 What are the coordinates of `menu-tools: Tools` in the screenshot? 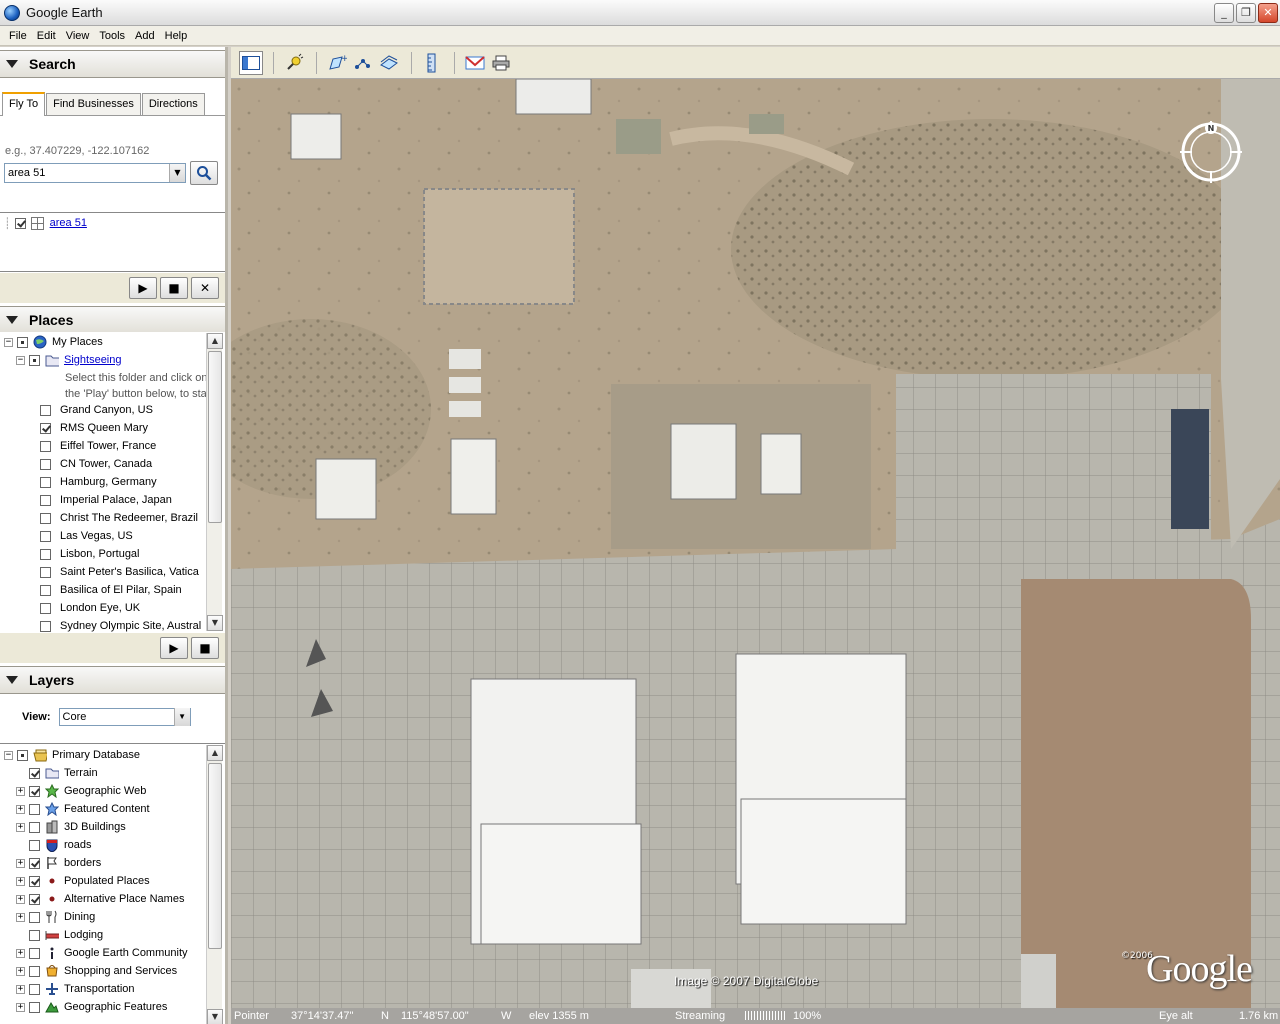 It's located at (112, 36).